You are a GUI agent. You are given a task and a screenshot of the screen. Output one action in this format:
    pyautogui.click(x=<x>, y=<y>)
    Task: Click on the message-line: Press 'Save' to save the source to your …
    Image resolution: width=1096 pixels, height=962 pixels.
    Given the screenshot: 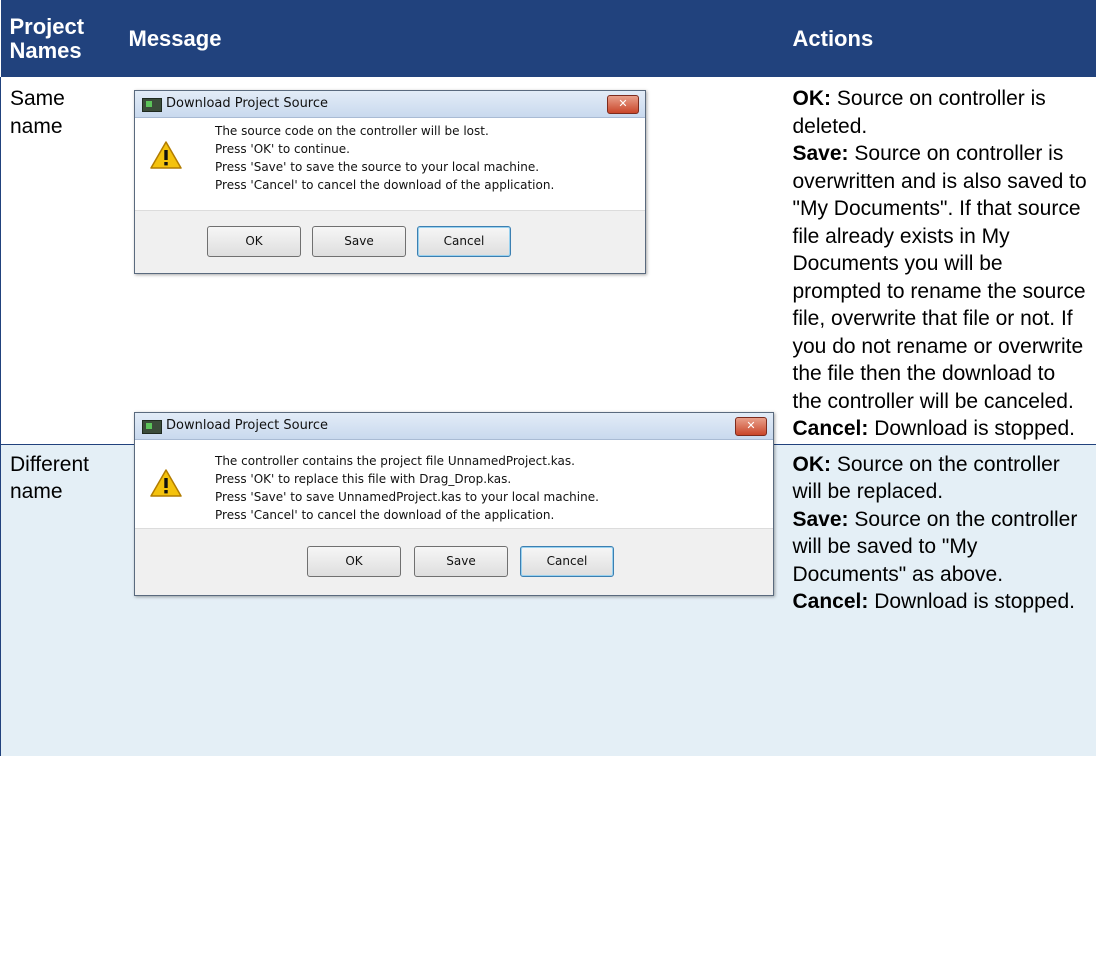 What is the action you would take?
    pyautogui.click(x=377, y=167)
    